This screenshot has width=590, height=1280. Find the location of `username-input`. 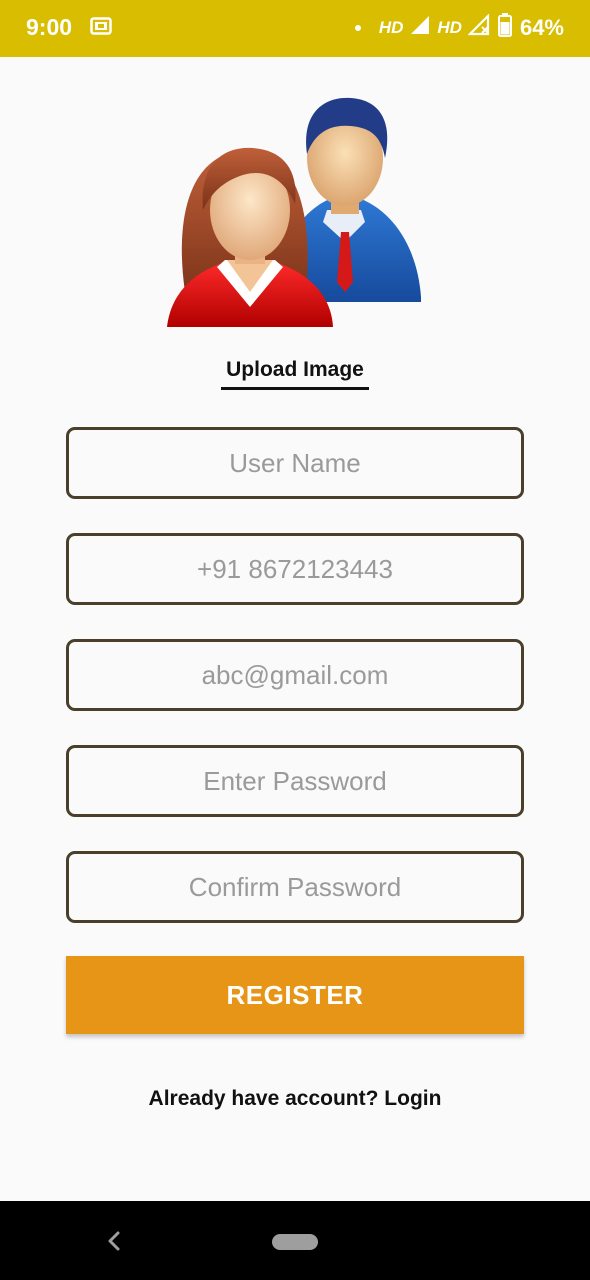

username-input is located at coordinates (295, 463).